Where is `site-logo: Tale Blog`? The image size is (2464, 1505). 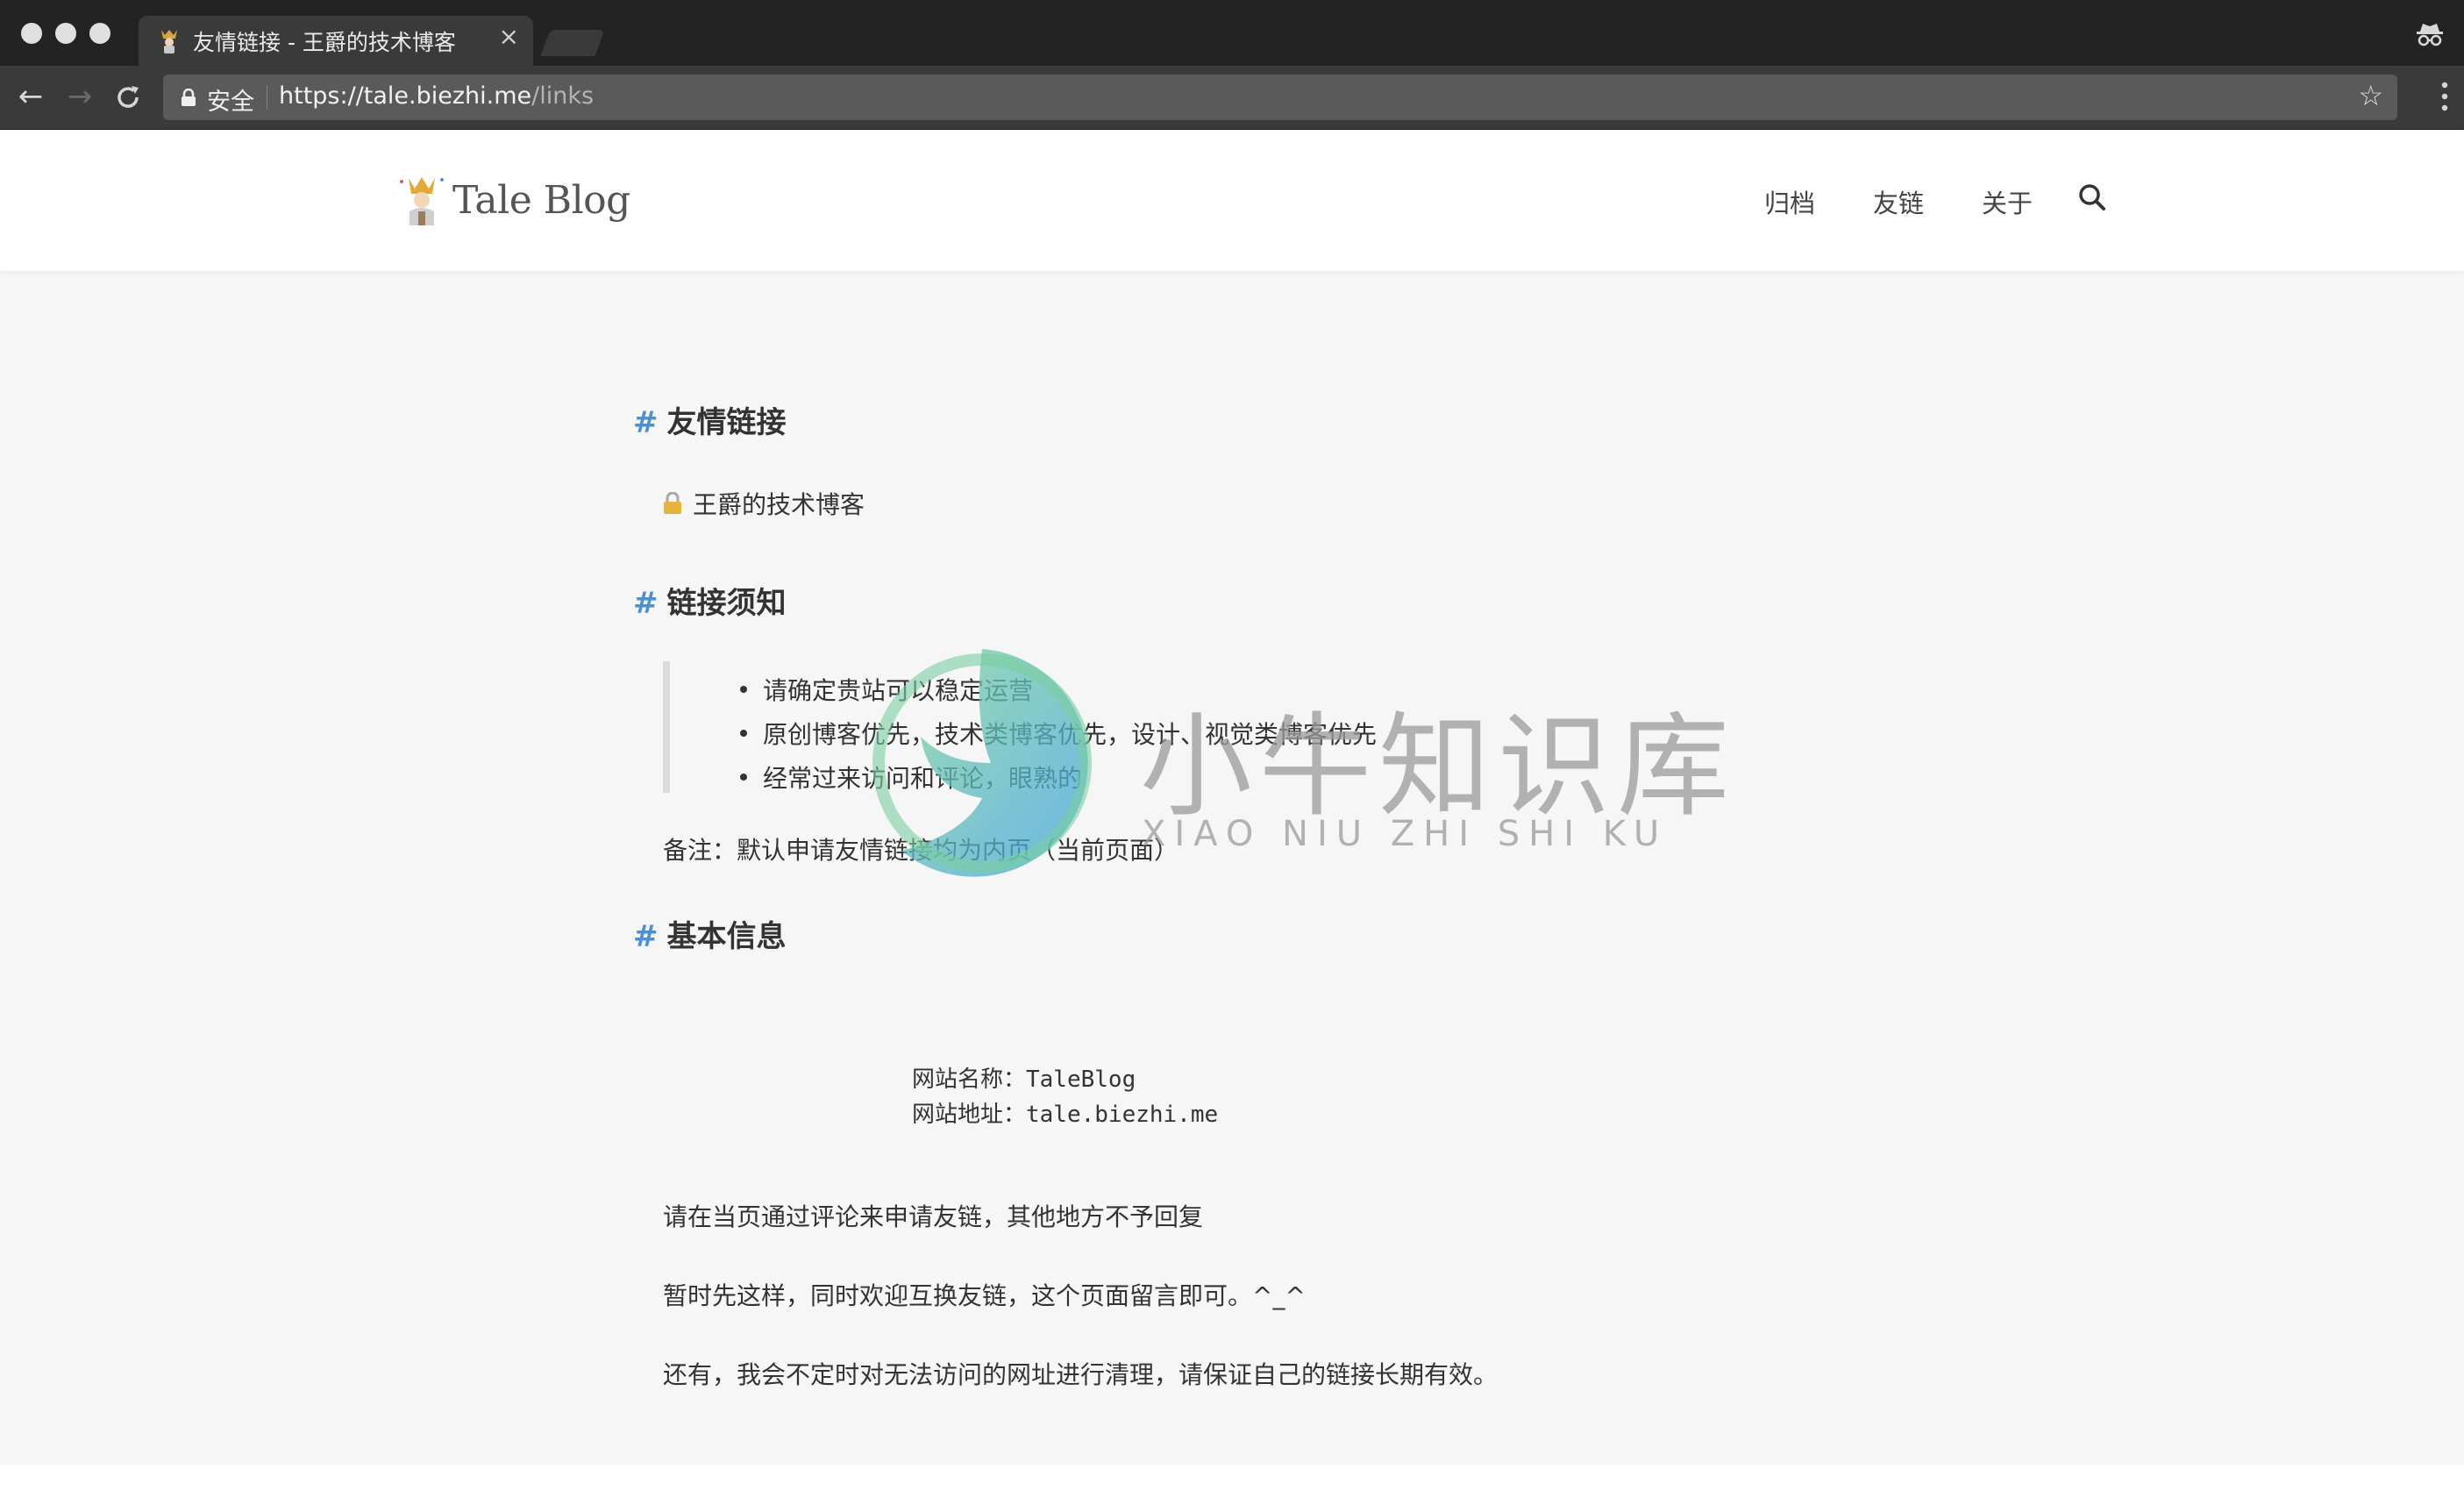
site-logo: Tale Blog is located at coordinates (513, 200).